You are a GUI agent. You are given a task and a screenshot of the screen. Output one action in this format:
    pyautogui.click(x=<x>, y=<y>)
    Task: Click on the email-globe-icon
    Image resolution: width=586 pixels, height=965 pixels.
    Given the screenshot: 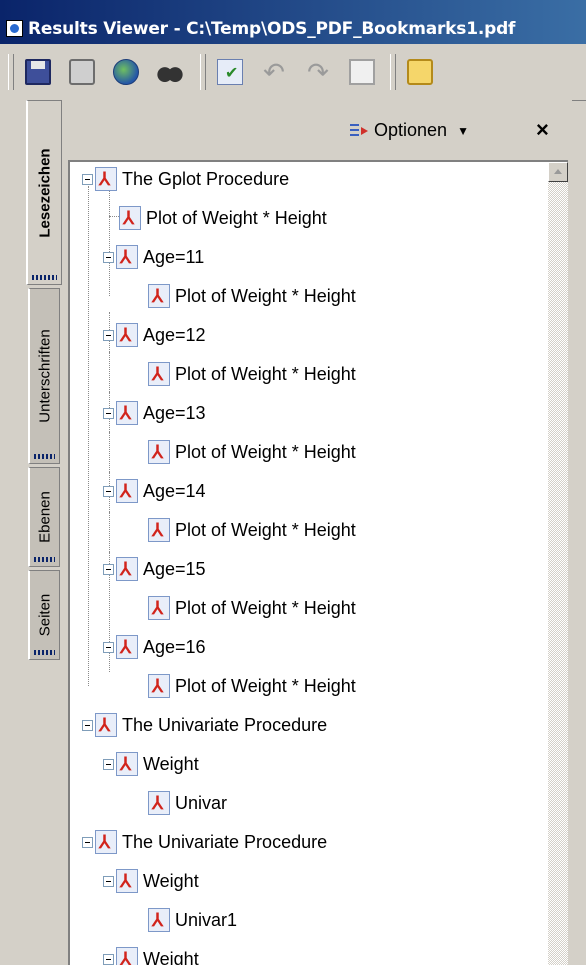 What is the action you would take?
    pyautogui.click(x=126, y=72)
    